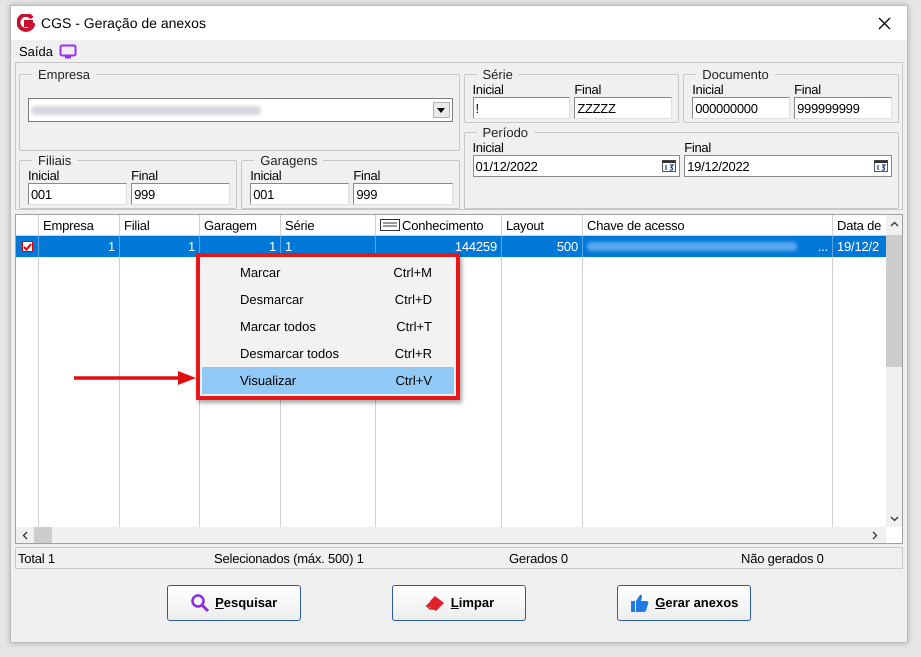 The height and width of the screenshot is (657, 921). I want to click on company-dropdown, so click(240, 110).